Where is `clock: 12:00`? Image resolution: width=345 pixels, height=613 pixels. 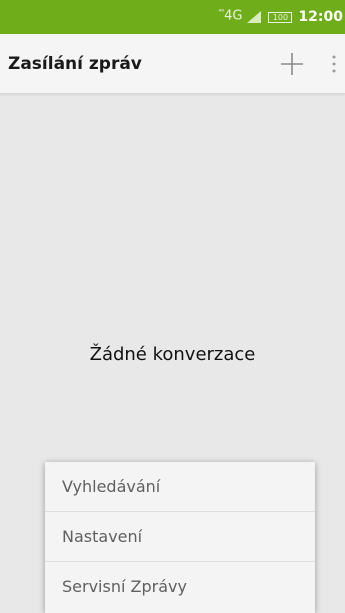
clock: 12:00 is located at coordinates (320, 17).